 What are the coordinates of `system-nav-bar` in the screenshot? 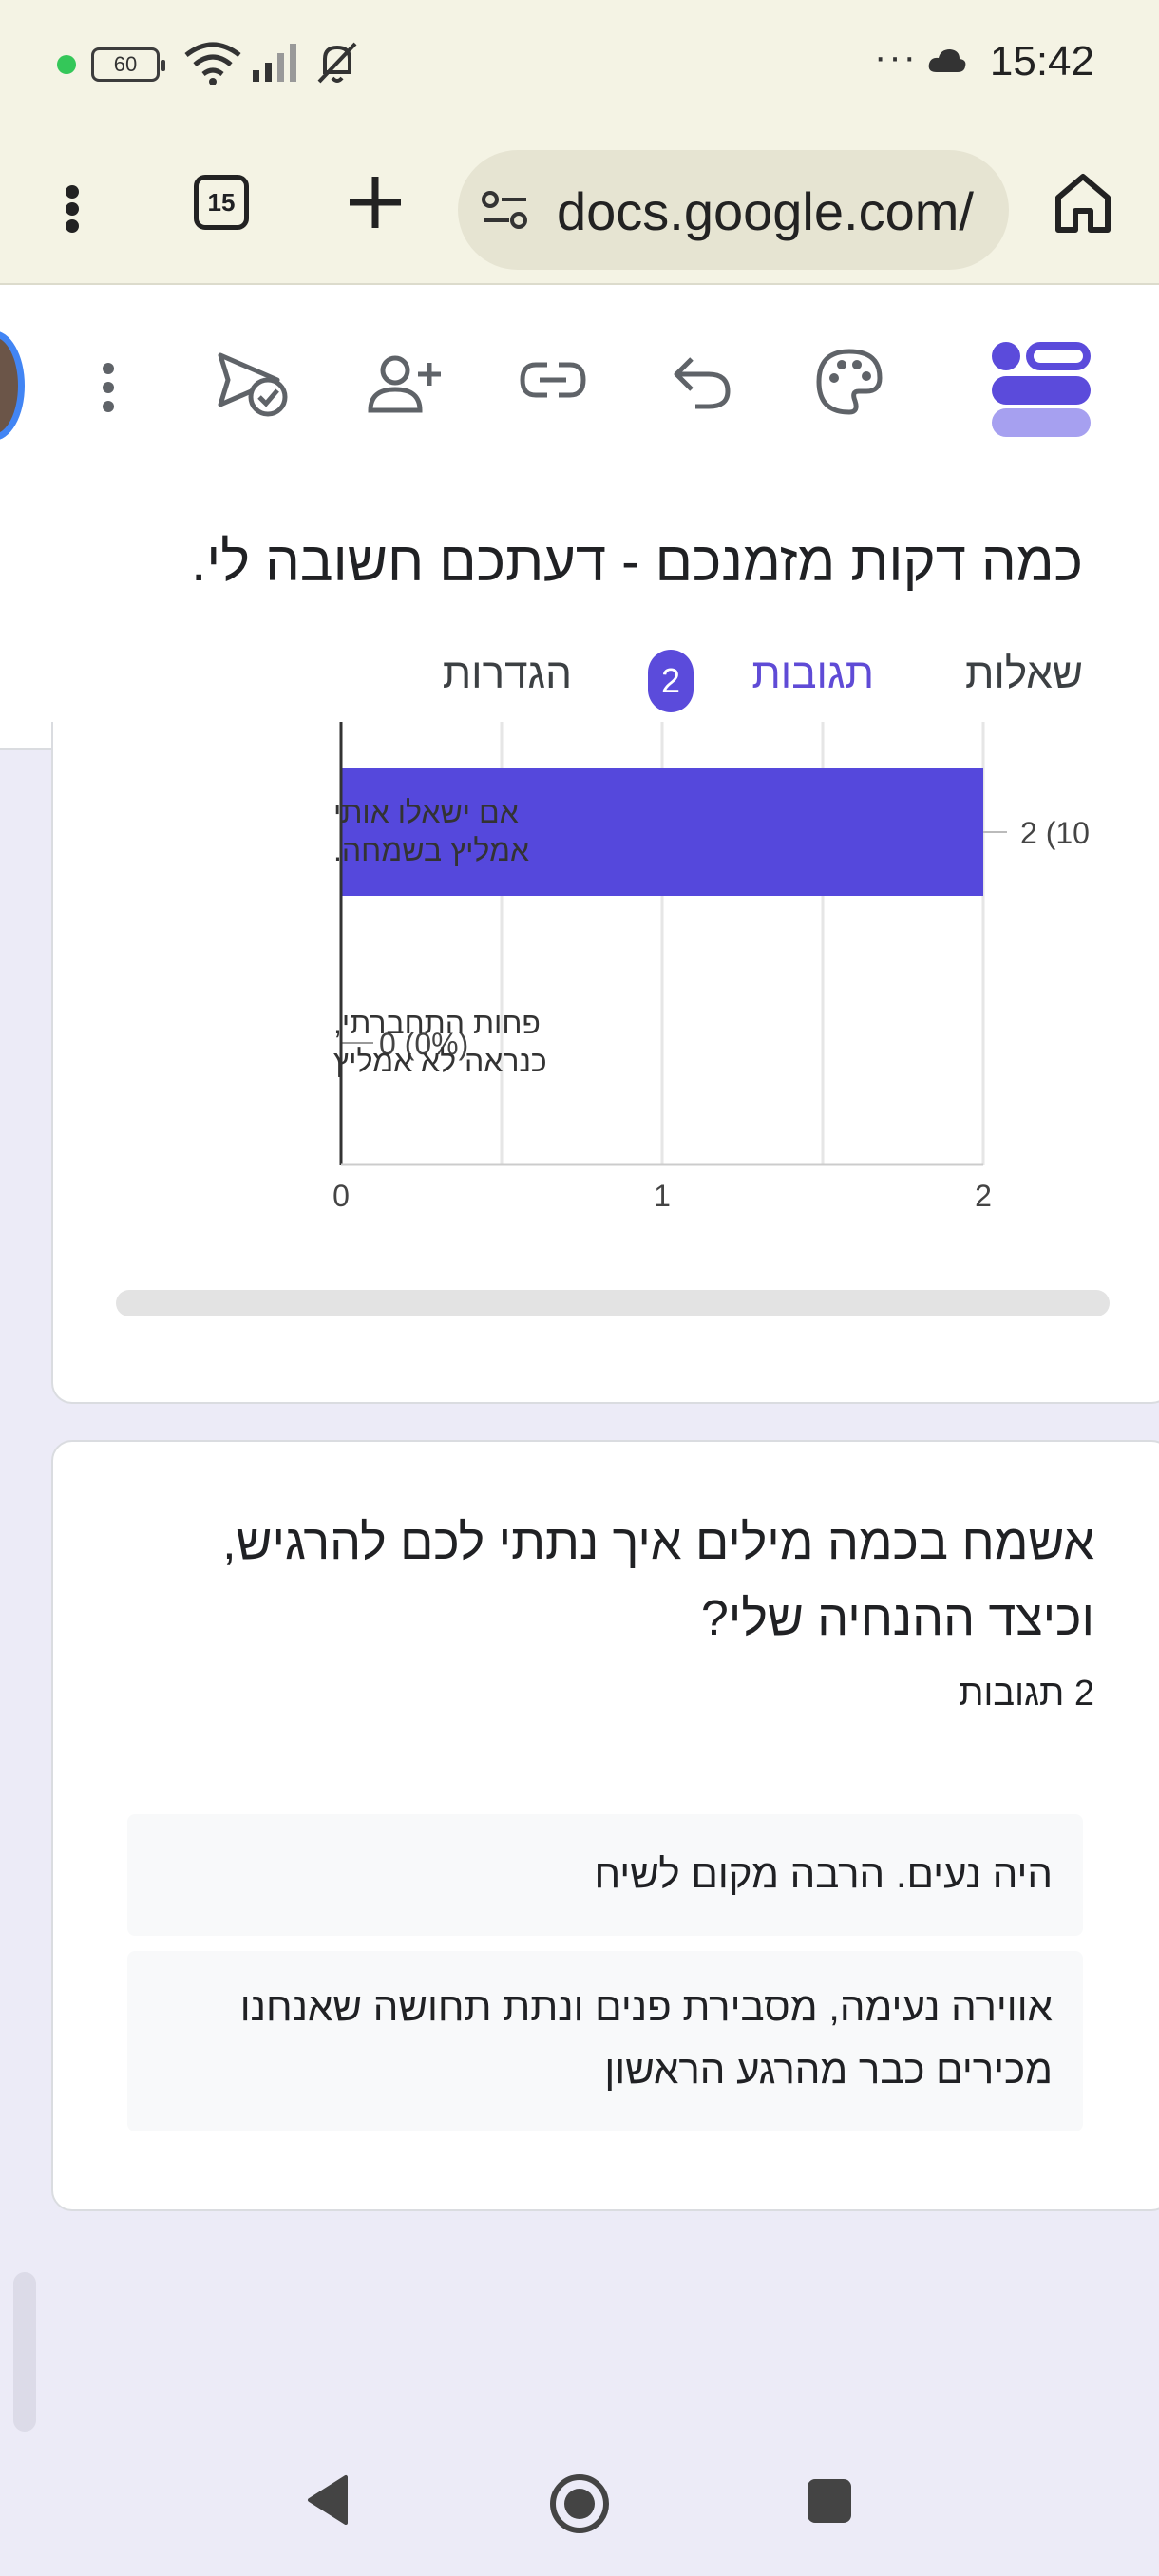 It's located at (579, 2504).